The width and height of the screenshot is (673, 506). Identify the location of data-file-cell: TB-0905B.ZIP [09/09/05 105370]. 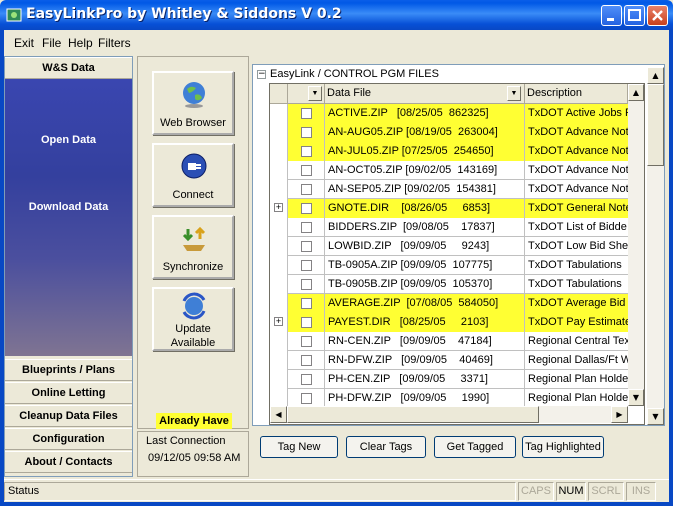
(425, 284).